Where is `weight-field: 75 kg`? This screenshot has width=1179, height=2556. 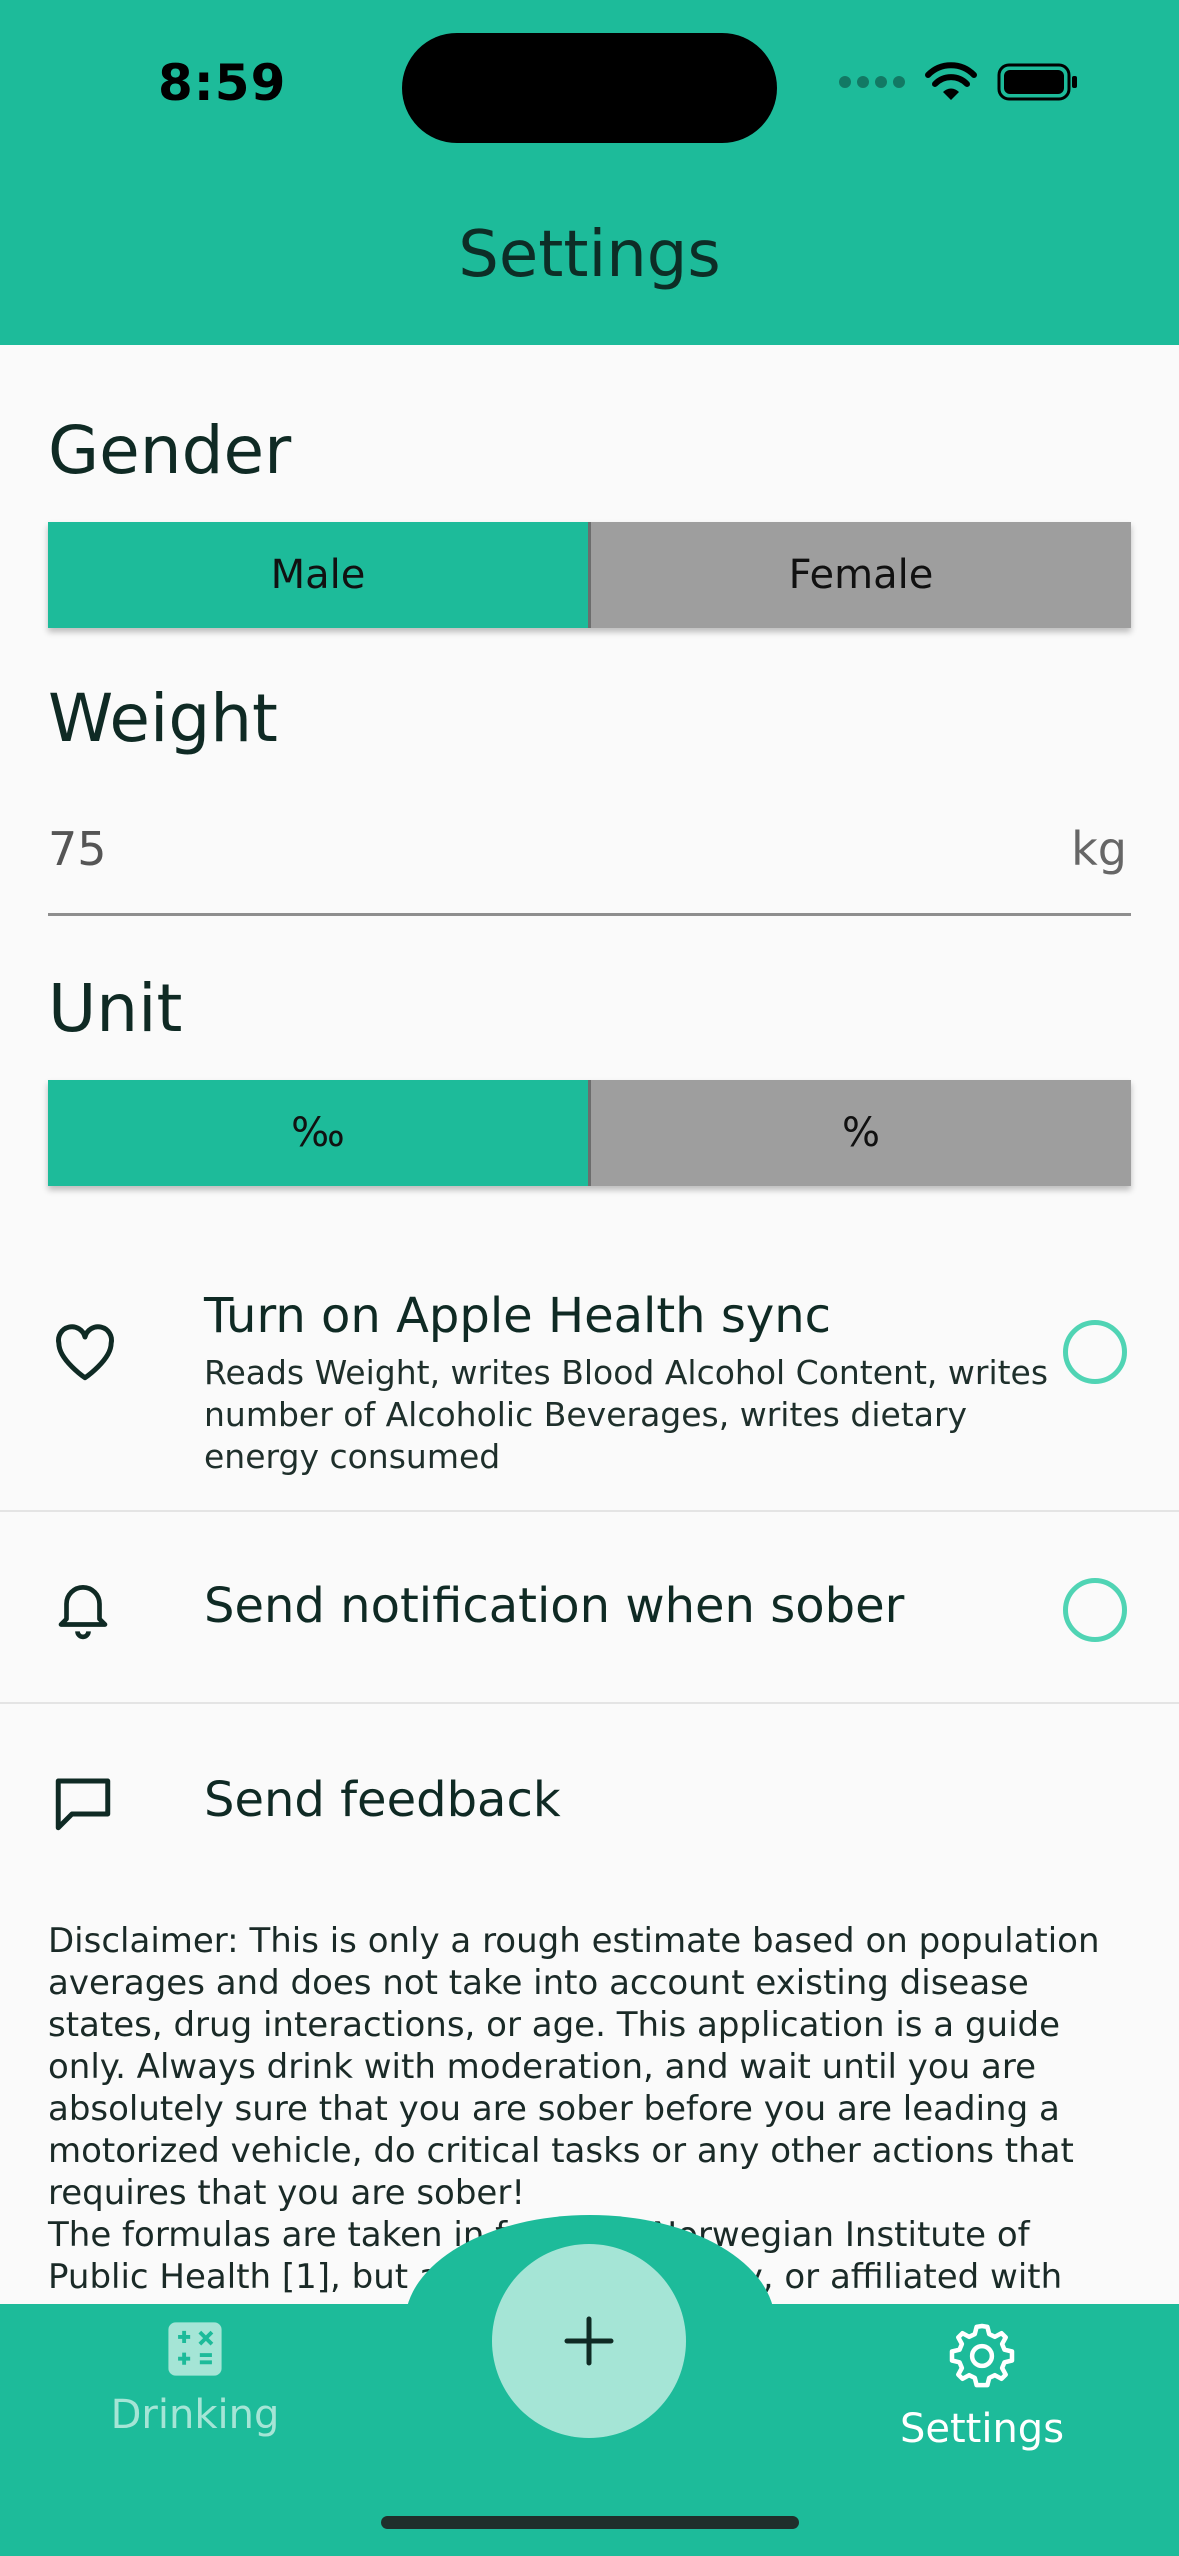
weight-field: 75 kg is located at coordinates (589, 864).